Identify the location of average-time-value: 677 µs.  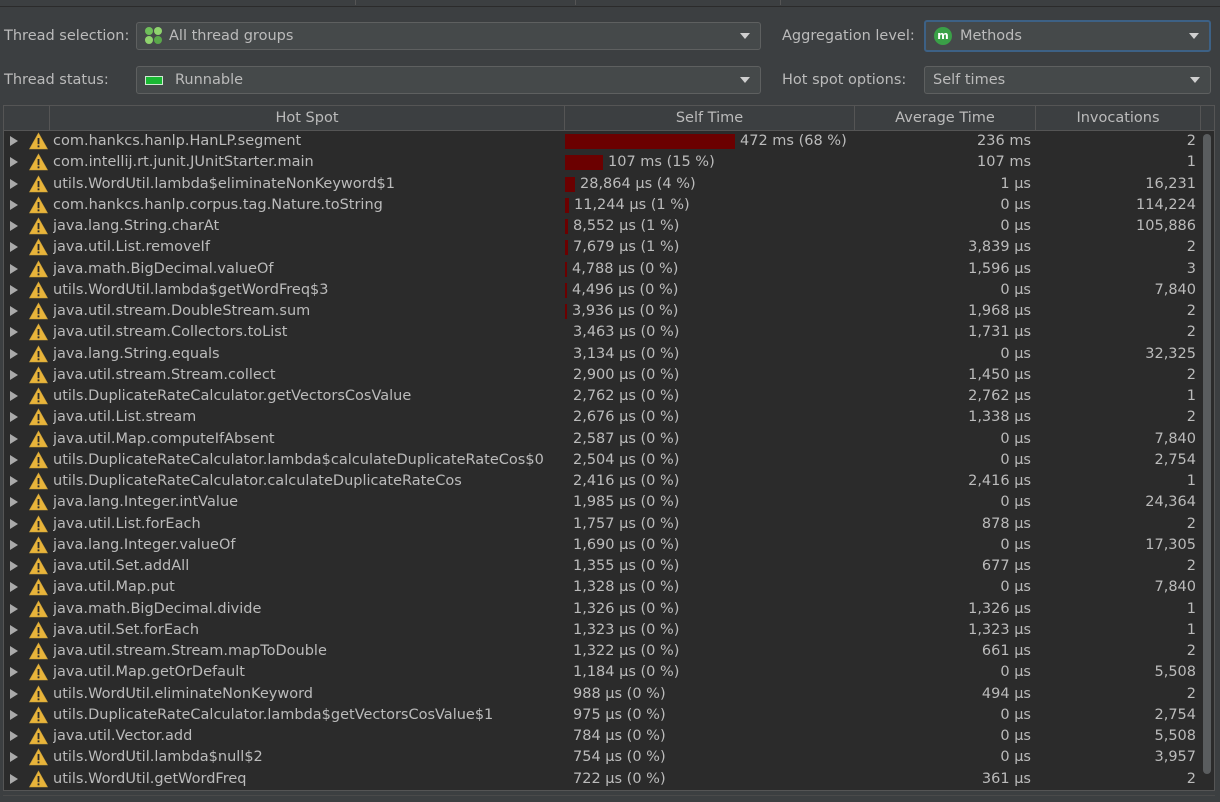
(1006, 566).